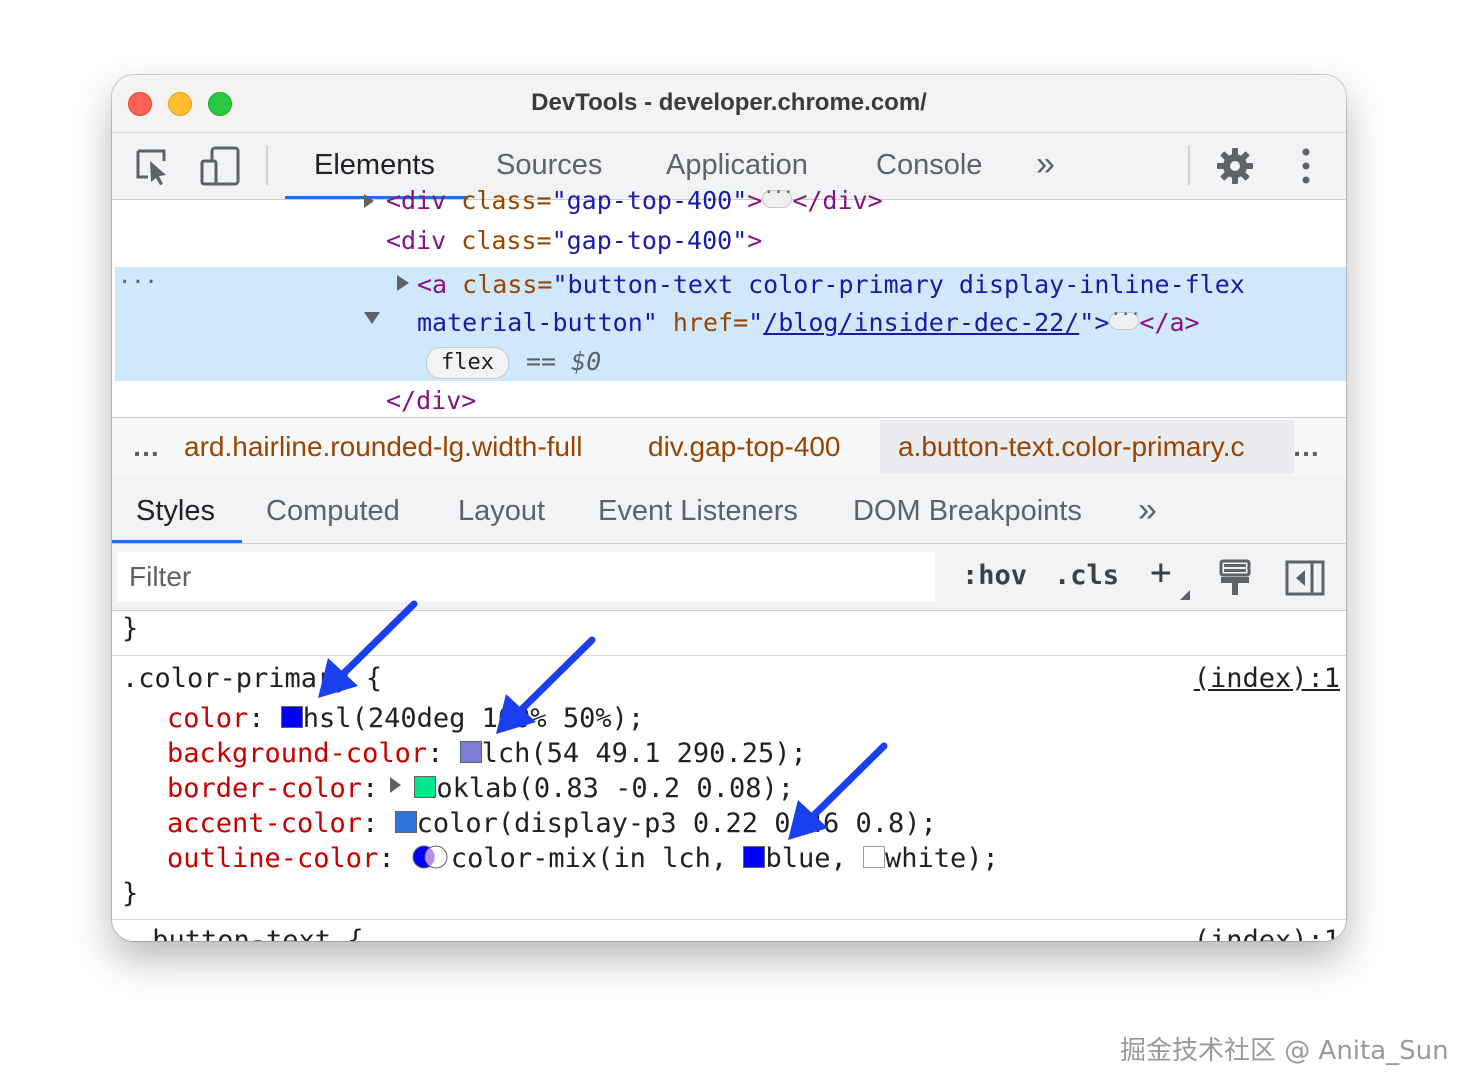  Describe the element at coordinates (1306, 168) in the screenshot. I see `kebab-menu-icon` at that location.